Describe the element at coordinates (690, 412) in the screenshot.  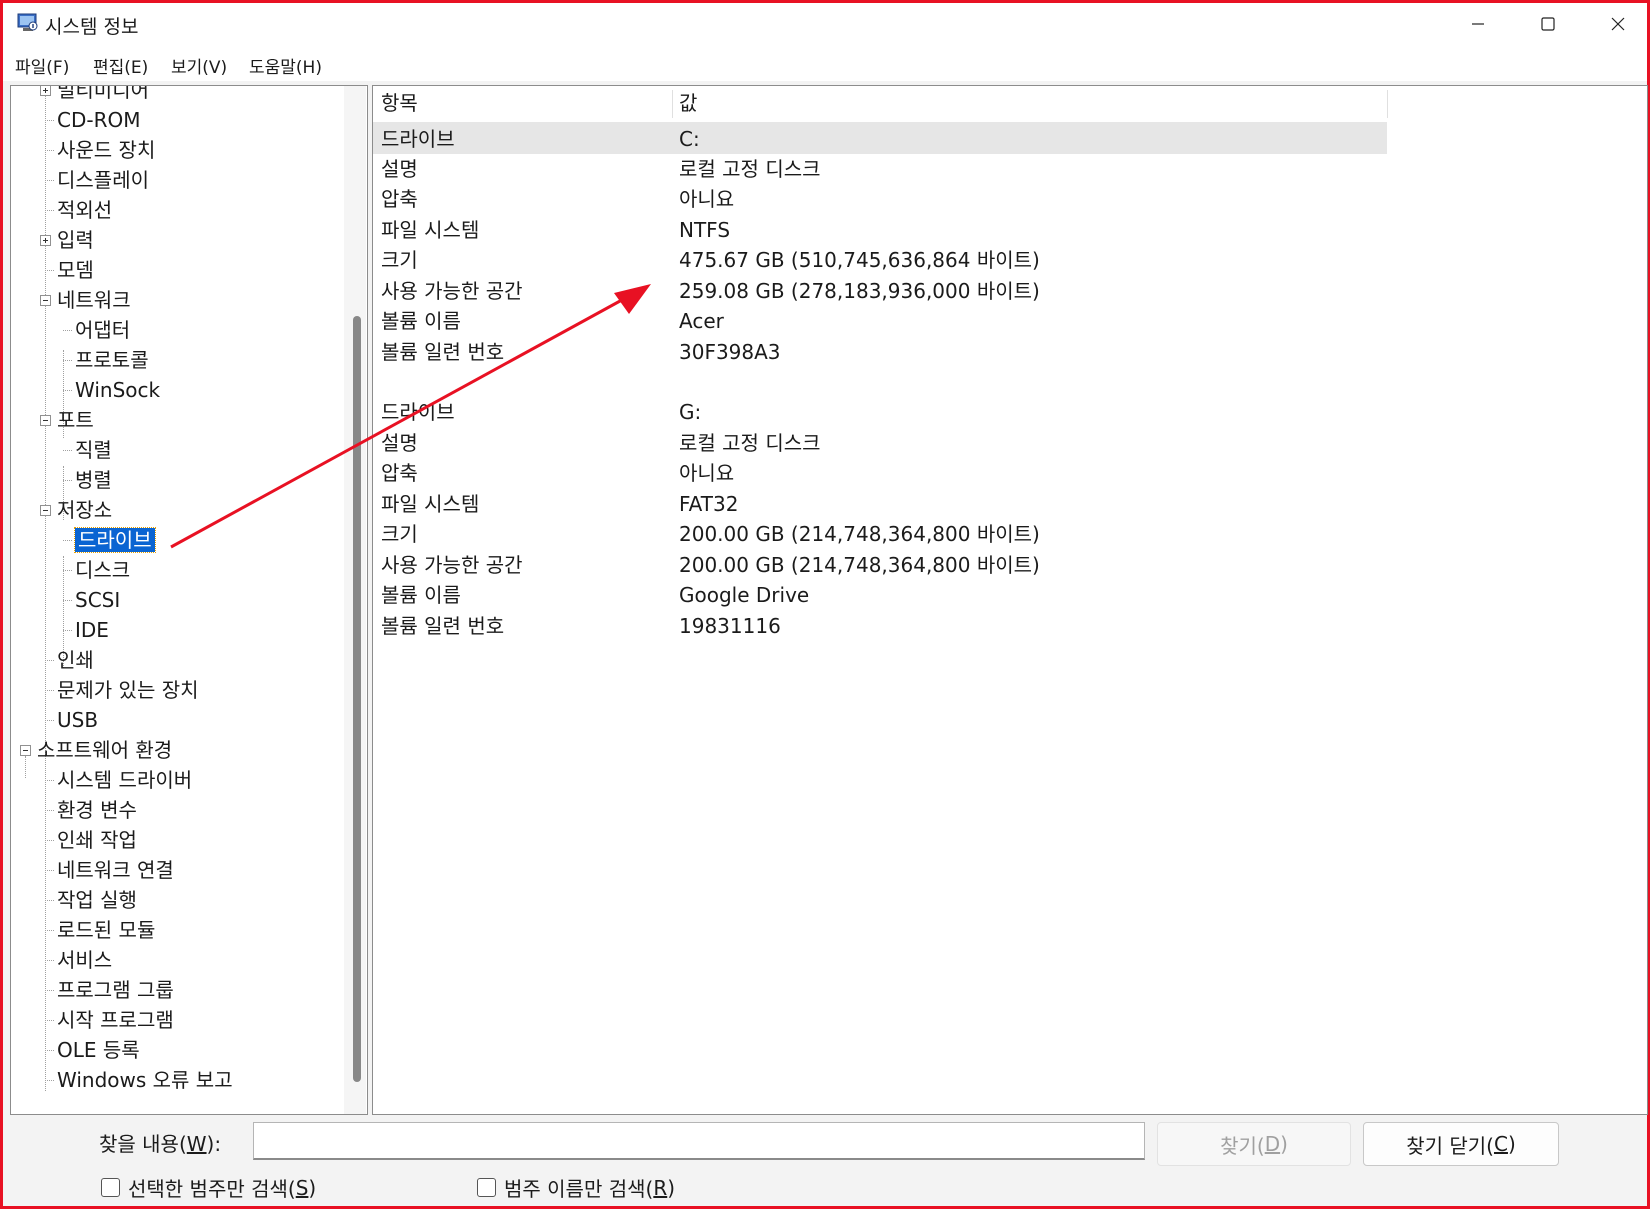
I see `detail-value-cell: G:` at that location.